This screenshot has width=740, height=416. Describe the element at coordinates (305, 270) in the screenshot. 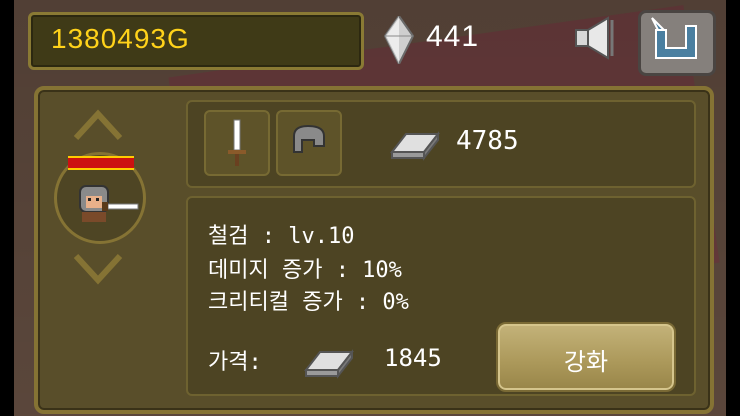

I see `damage-bonus-line: 데미지 증가 : 10%` at that location.